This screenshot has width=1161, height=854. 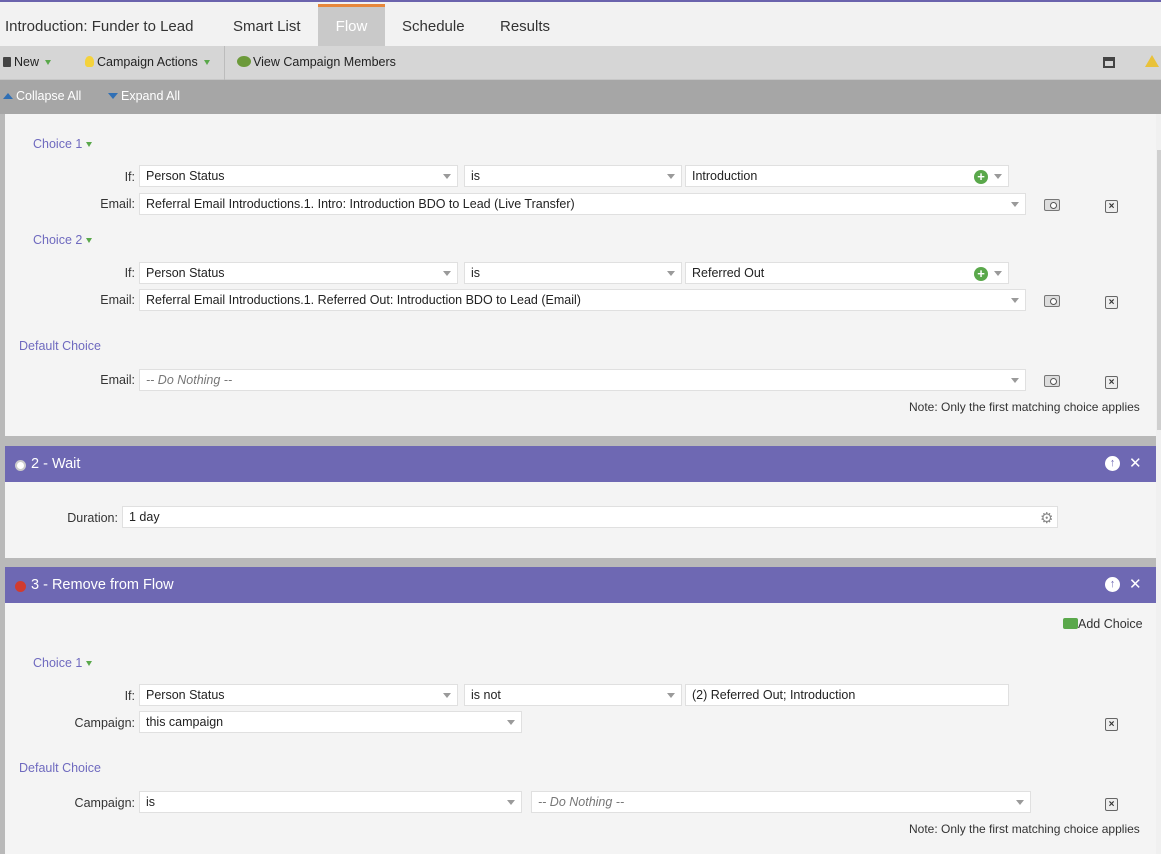 What do you see at coordinates (1110, 624) in the screenshot?
I see `add-choice-label: Add Choice` at bounding box center [1110, 624].